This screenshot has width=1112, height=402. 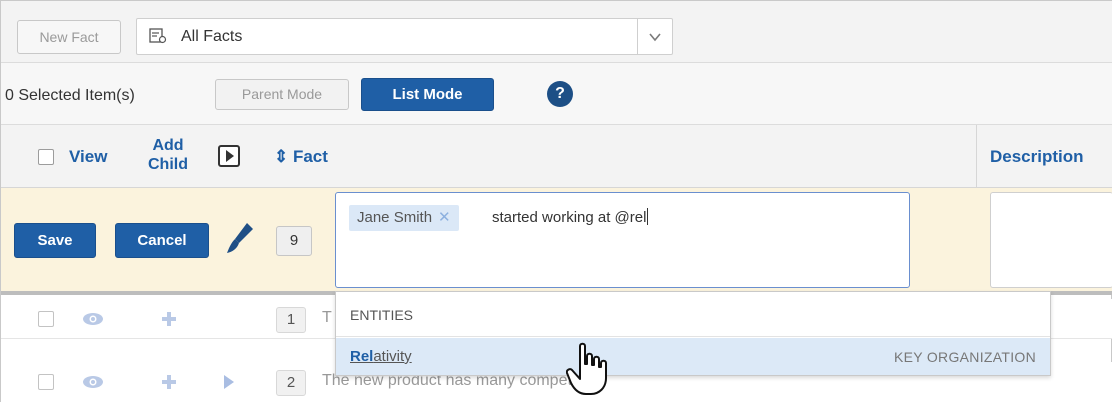 What do you see at coordinates (212, 36) in the screenshot?
I see `view-selector-label: All Facts` at bounding box center [212, 36].